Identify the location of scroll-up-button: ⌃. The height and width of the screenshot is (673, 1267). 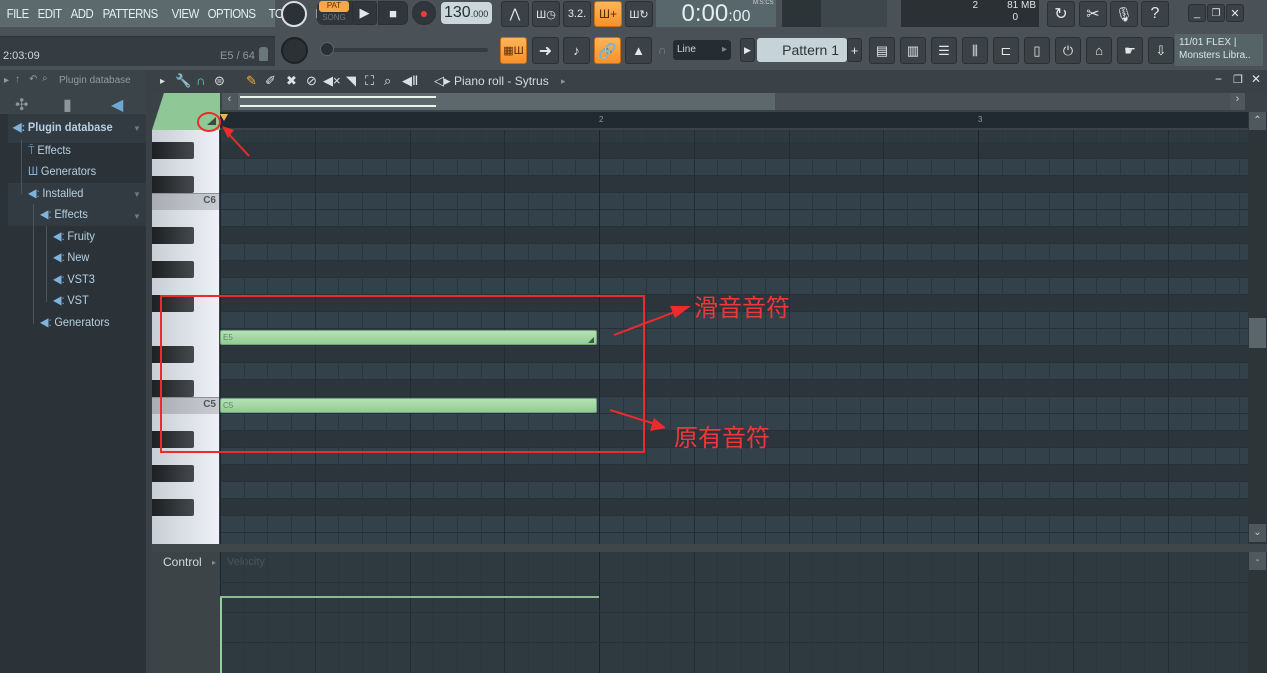
(1257, 121).